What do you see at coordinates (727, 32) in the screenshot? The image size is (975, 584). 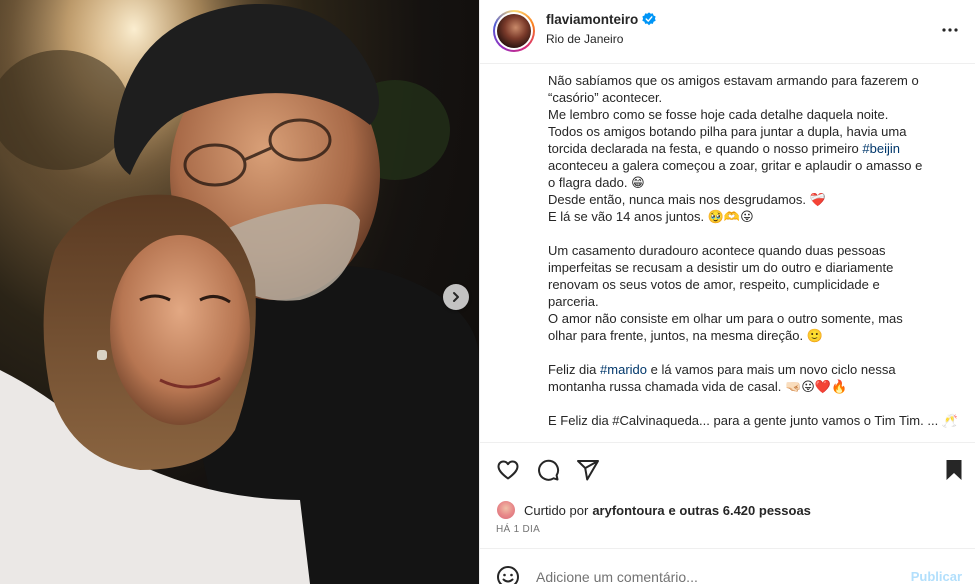 I see `post-header: flaviamonteiro Rio de Janeiro` at bounding box center [727, 32].